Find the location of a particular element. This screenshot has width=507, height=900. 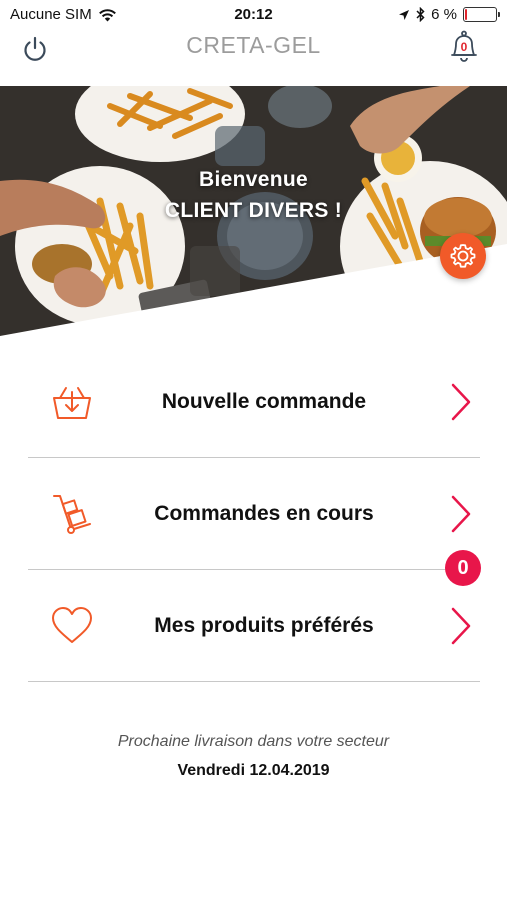

menu-item-orders-in-progress: Commandes en cours is located at coordinates (254, 514).